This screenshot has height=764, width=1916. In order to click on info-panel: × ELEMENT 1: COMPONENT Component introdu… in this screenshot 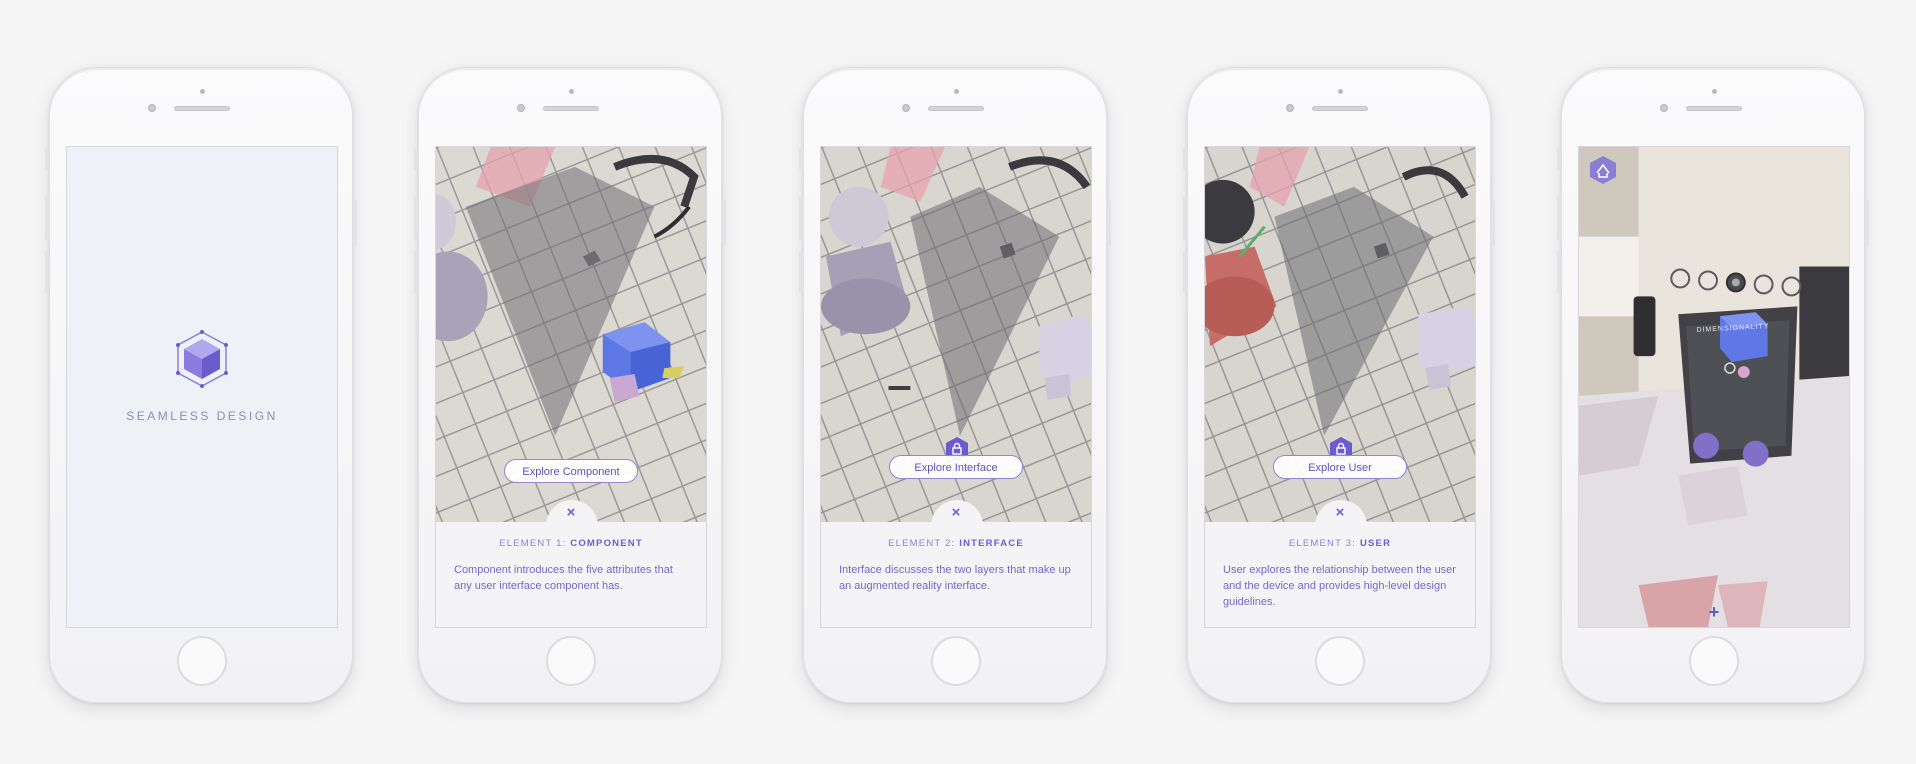, I will do `click(571, 563)`.